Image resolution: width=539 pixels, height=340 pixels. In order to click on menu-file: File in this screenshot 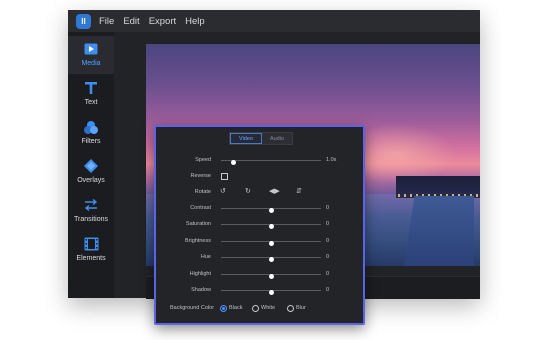, I will do `click(106, 21)`.